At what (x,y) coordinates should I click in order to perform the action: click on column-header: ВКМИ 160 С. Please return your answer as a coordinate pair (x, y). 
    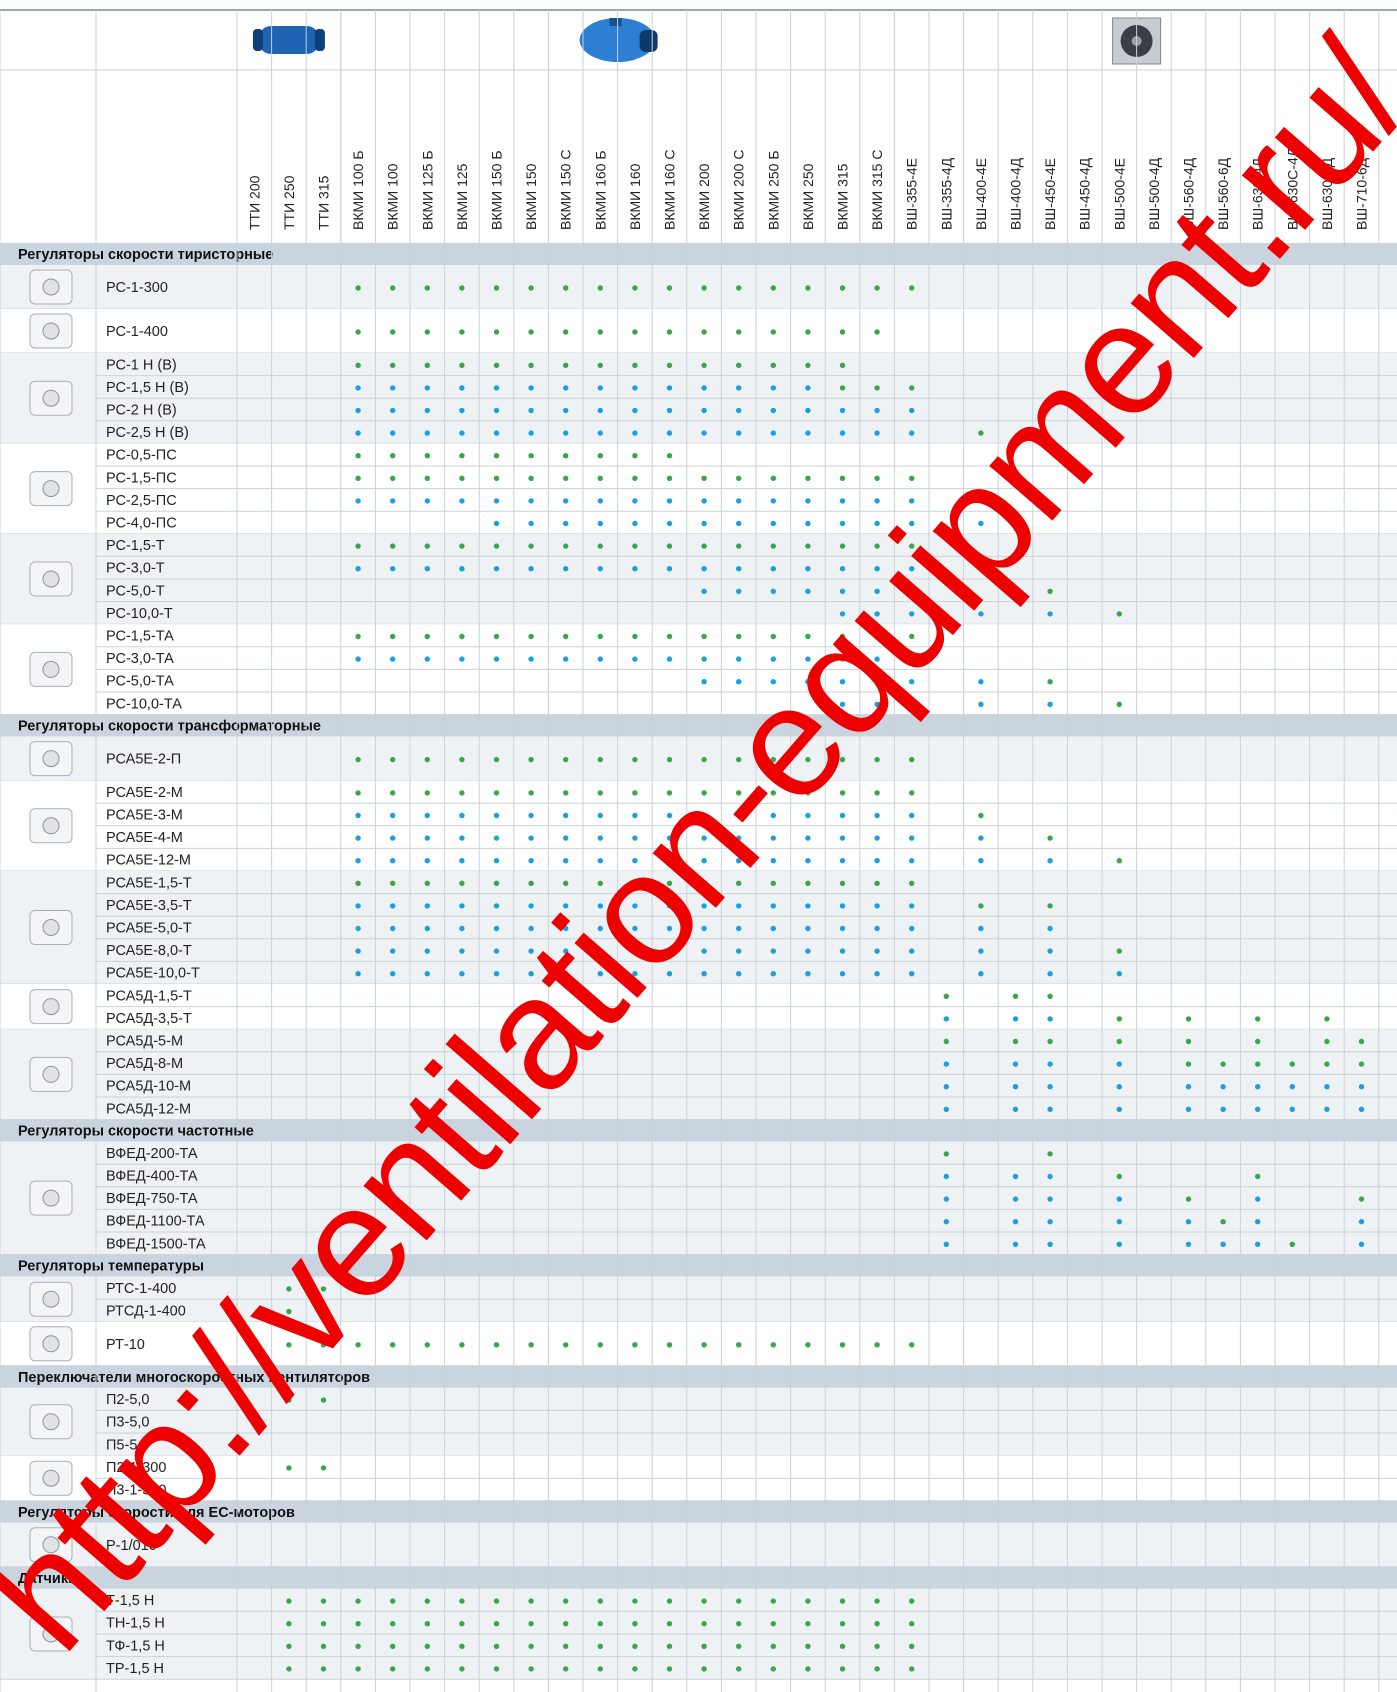
    Looking at the image, I should click on (670, 190).